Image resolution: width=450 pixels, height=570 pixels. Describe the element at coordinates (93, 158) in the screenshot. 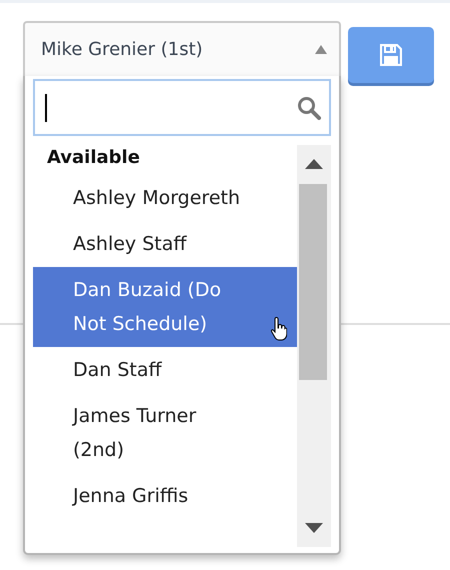

I see `group-heading: Available` at that location.